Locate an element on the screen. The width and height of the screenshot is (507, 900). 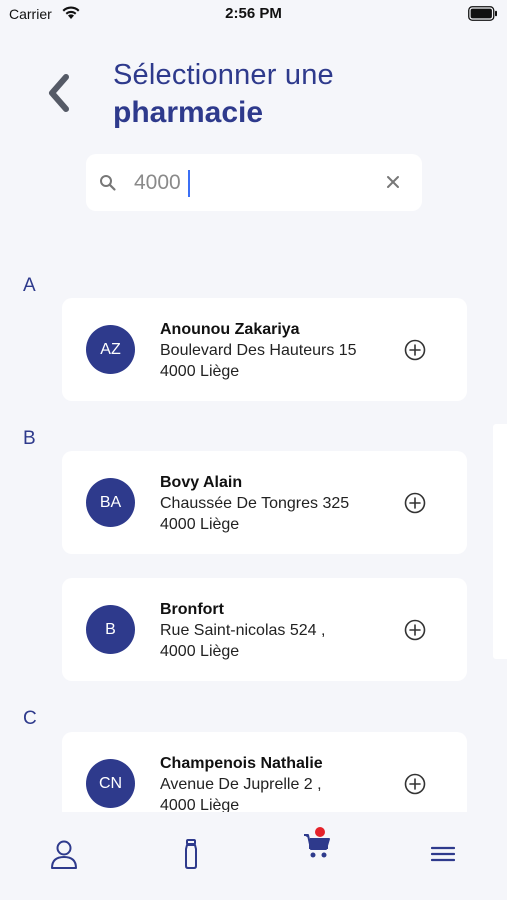
cart-icon is located at coordinates (317, 845).